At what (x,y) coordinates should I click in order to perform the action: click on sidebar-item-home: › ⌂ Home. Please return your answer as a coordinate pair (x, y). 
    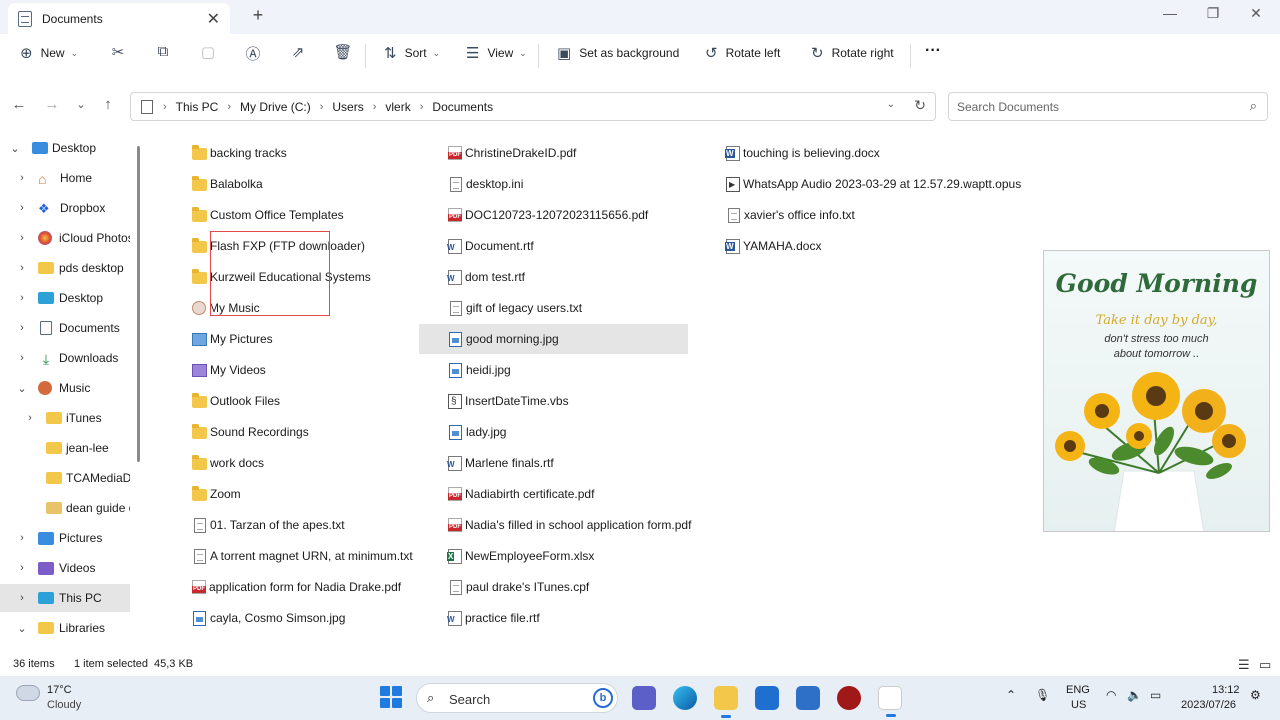
    Looking at the image, I should click on (65, 178).